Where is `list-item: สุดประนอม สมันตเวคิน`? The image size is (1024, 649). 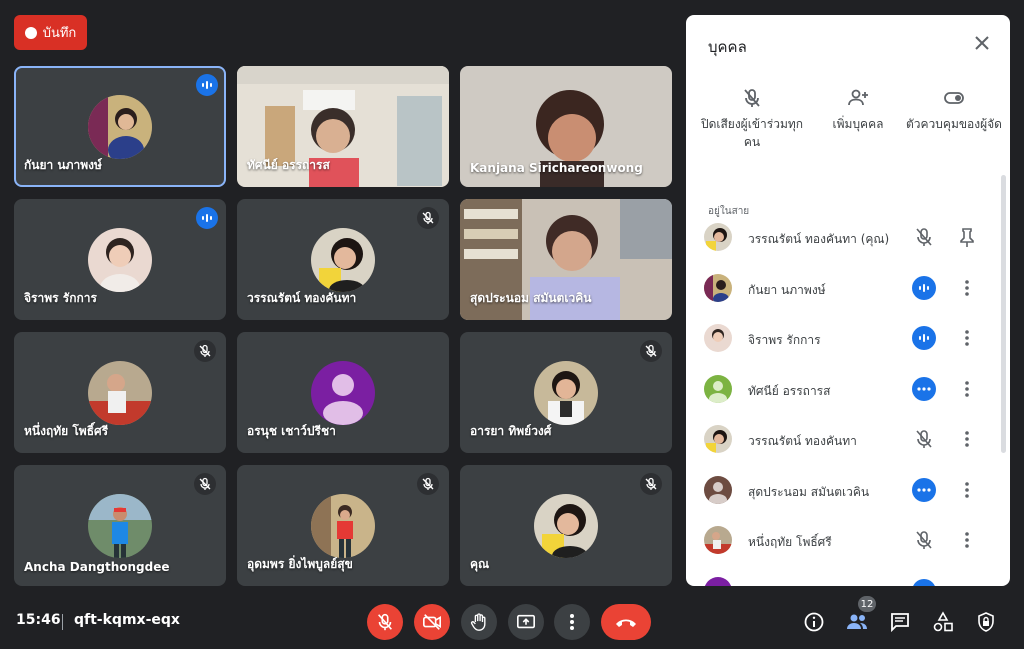
list-item: สุดประนอม สมันตเวคิน is located at coordinates (844, 491).